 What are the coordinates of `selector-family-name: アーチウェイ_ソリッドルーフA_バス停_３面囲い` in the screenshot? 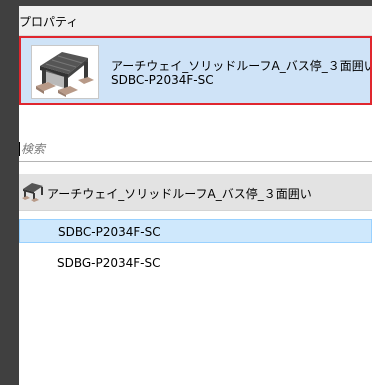 It's located at (241, 66).